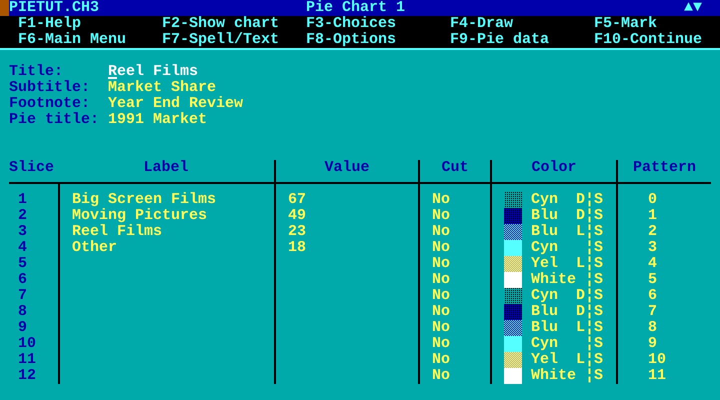 The height and width of the screenshot is (400, 720). I want to click on column-header: Label, so click(165, 167).